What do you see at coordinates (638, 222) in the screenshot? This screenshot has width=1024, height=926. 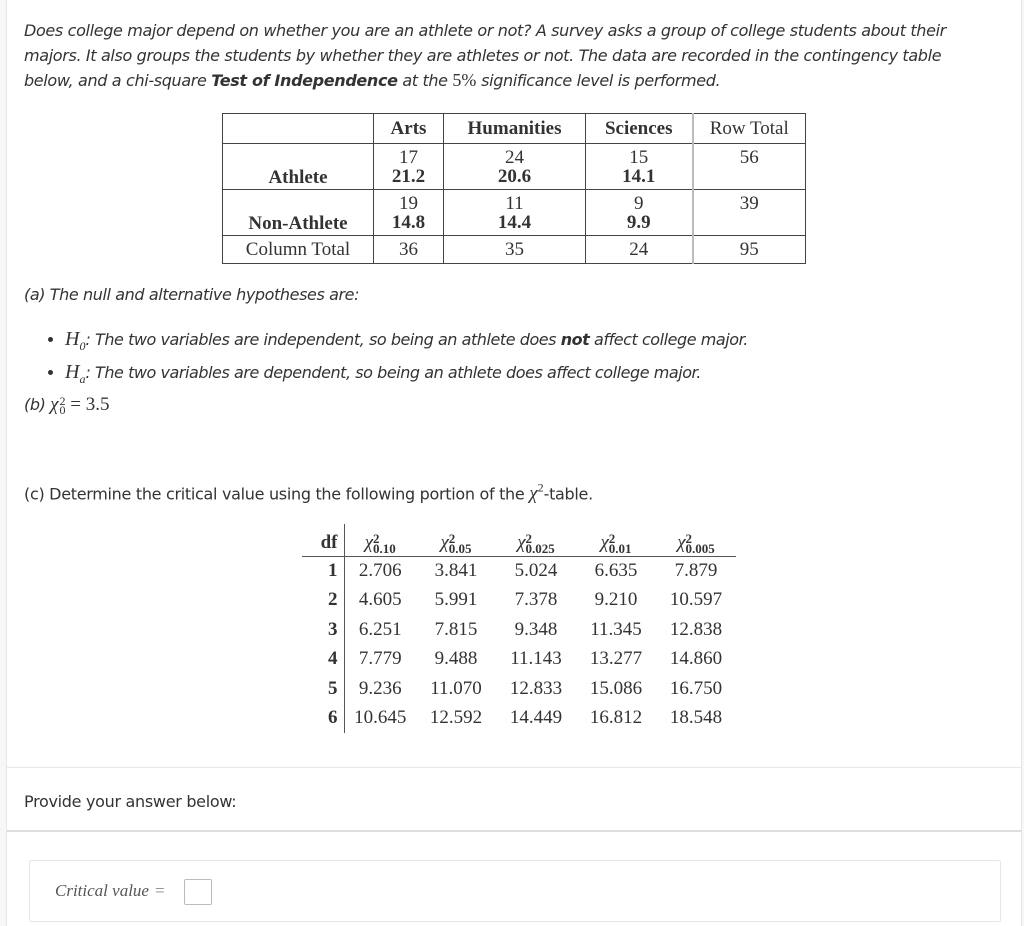 I see `expected-value: 9.9` at bounding box center [638, 222].